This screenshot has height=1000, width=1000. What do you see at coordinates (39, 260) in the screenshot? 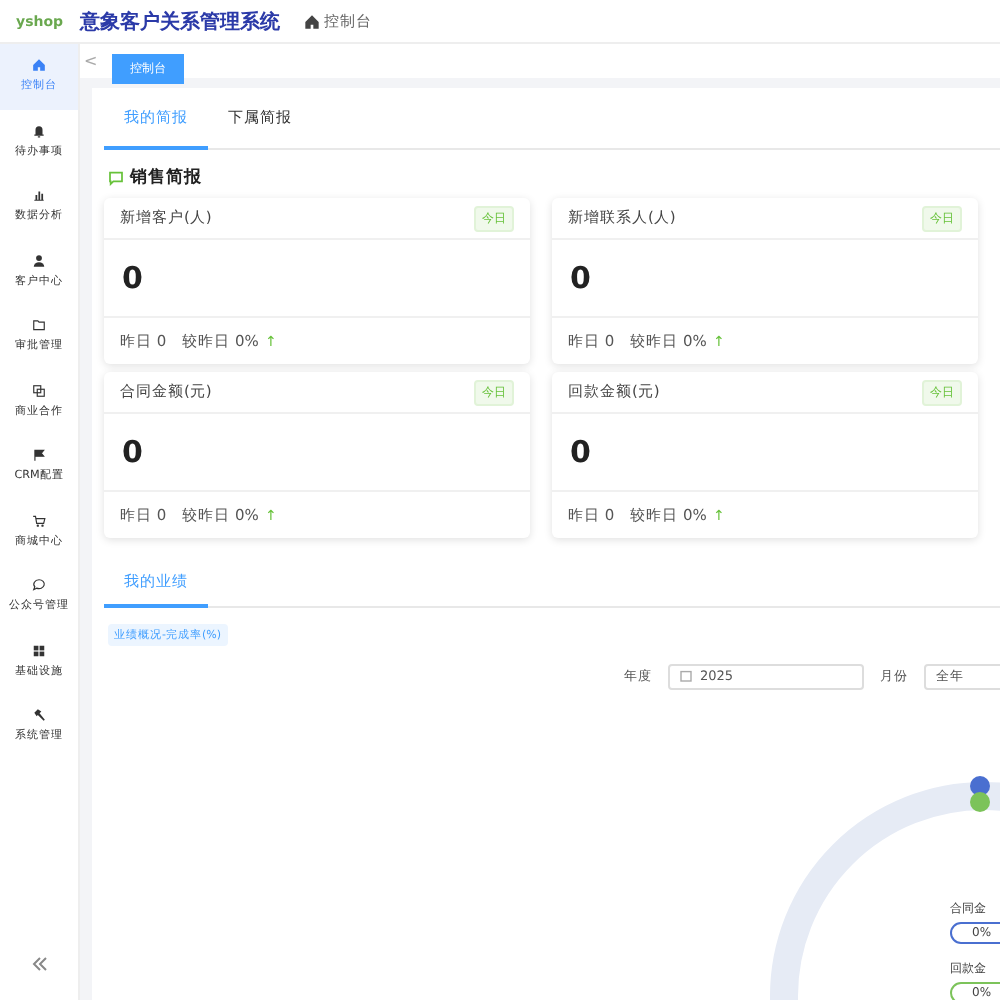
I see `user-icon` at bounding box center [39, 260].